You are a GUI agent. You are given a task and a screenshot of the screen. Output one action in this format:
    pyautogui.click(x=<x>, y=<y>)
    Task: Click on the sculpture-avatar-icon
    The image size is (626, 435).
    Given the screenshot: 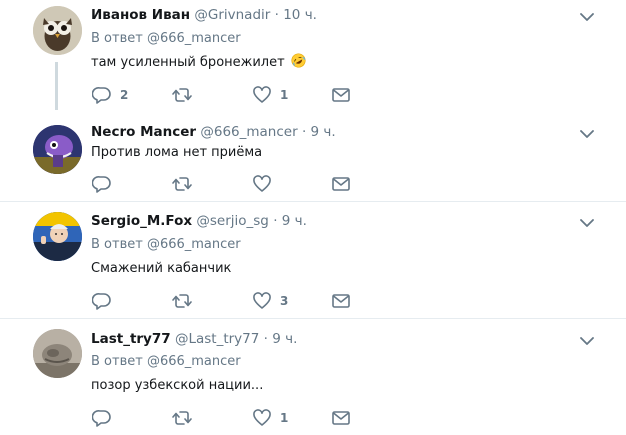 What is the action you would take?
    pyautogui.click(x=57, y=353)
    